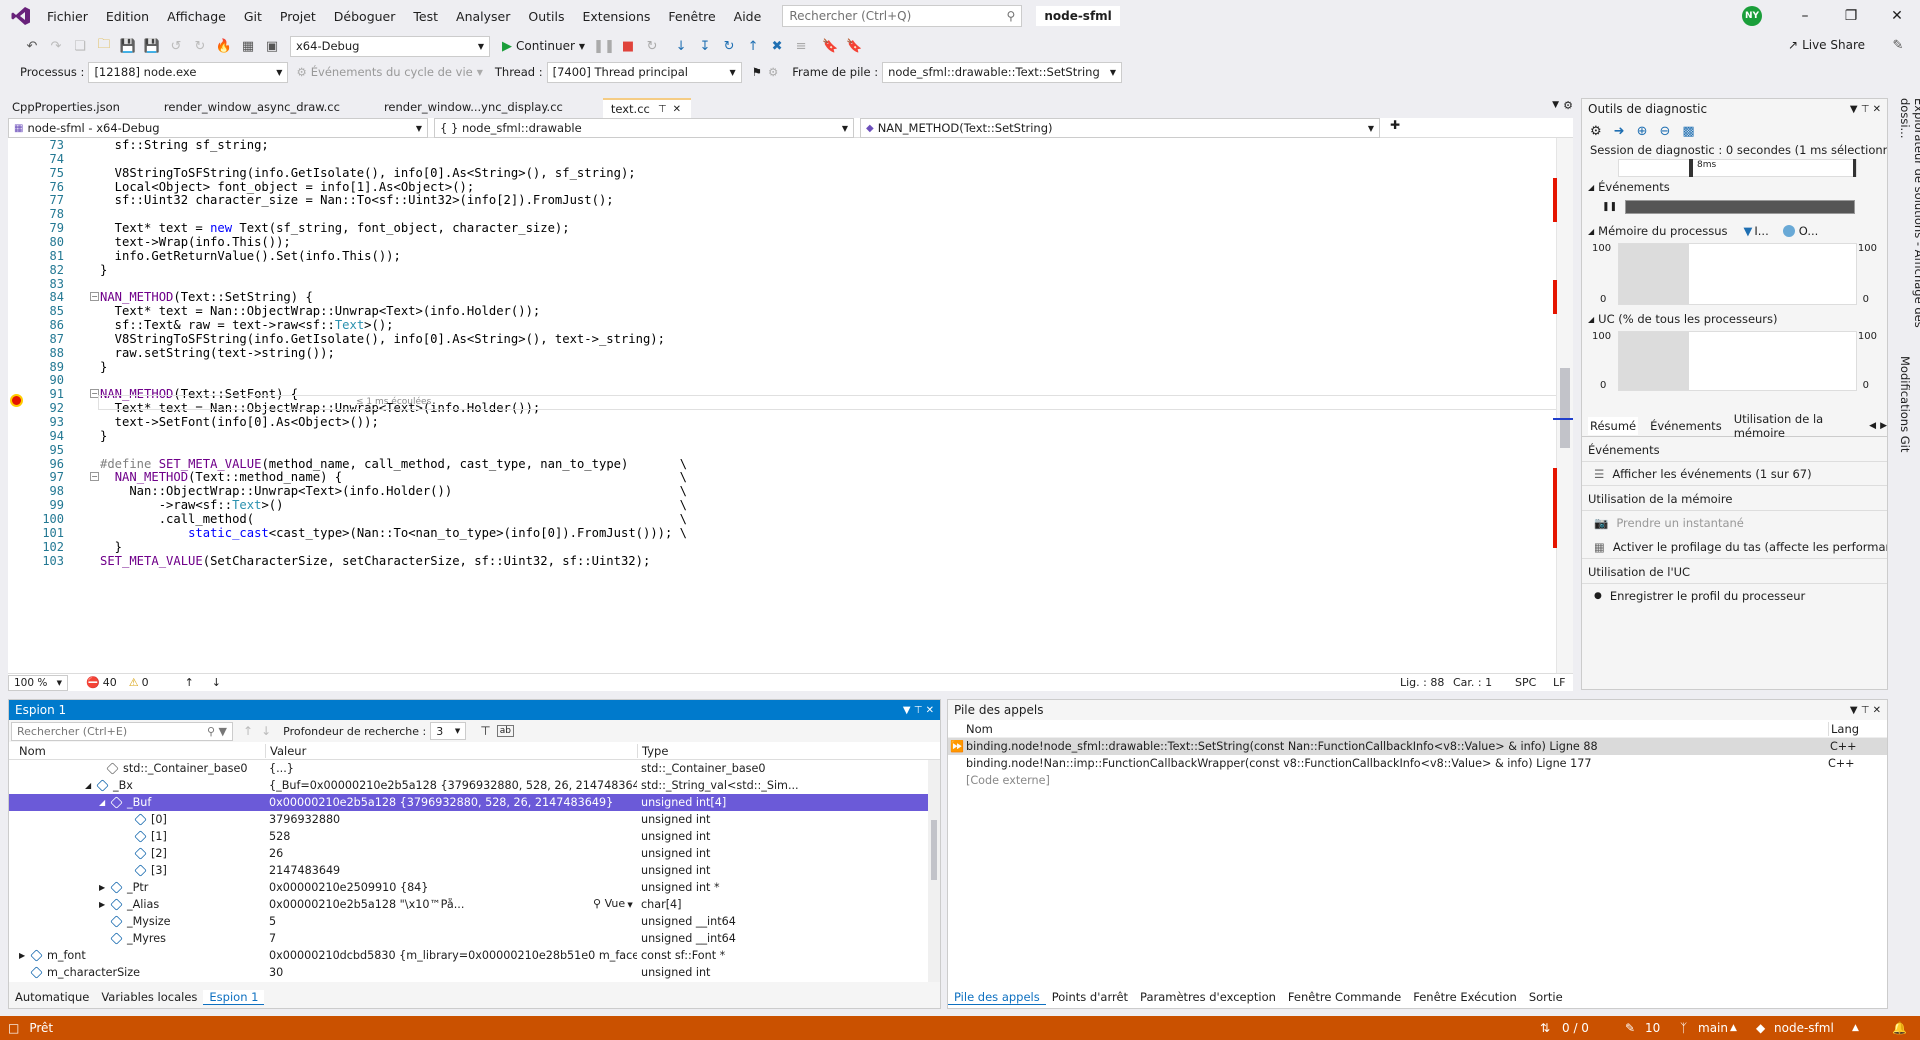  I want to click on tab-output: Sortie, so click(1546, 997).